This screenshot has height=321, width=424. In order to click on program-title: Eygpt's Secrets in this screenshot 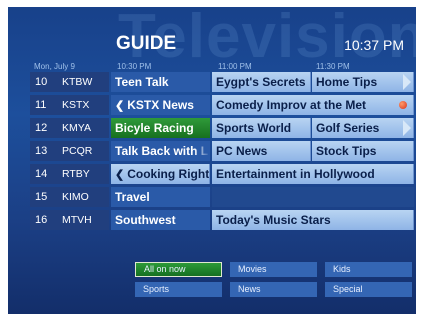, I will do `click(261, 82)`.